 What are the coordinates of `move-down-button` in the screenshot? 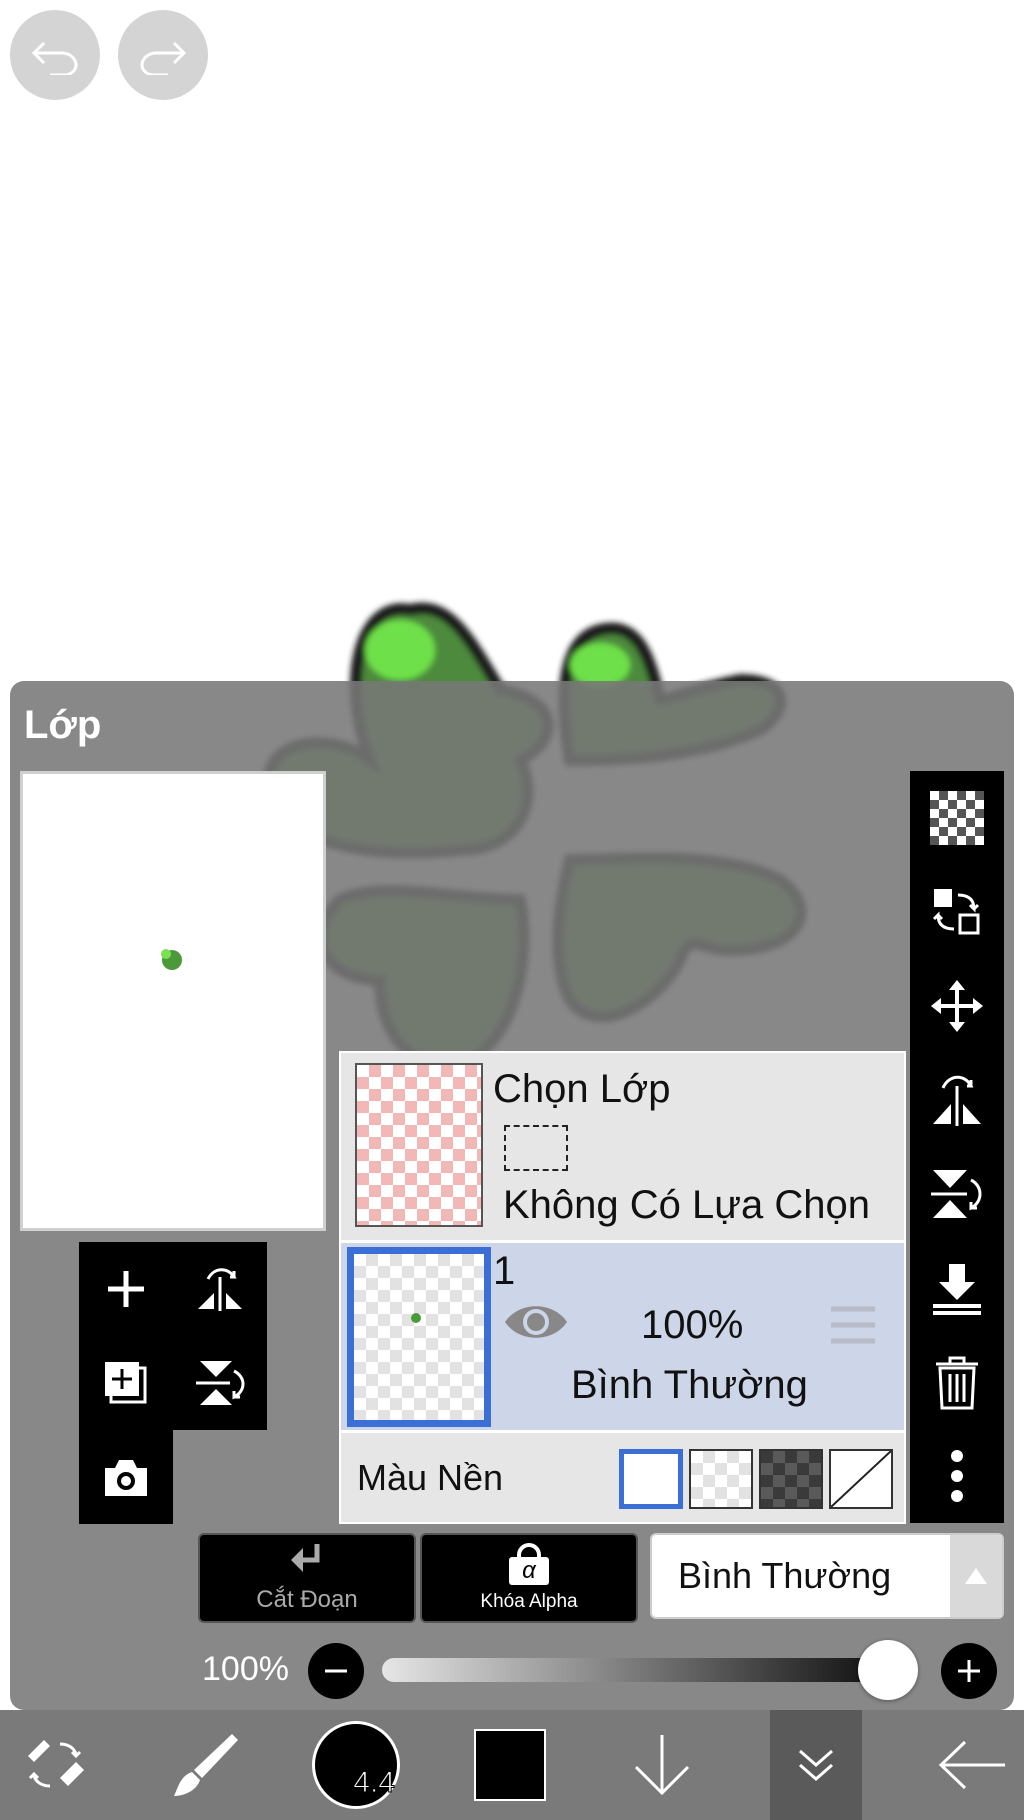 It's located at (662, 1765).